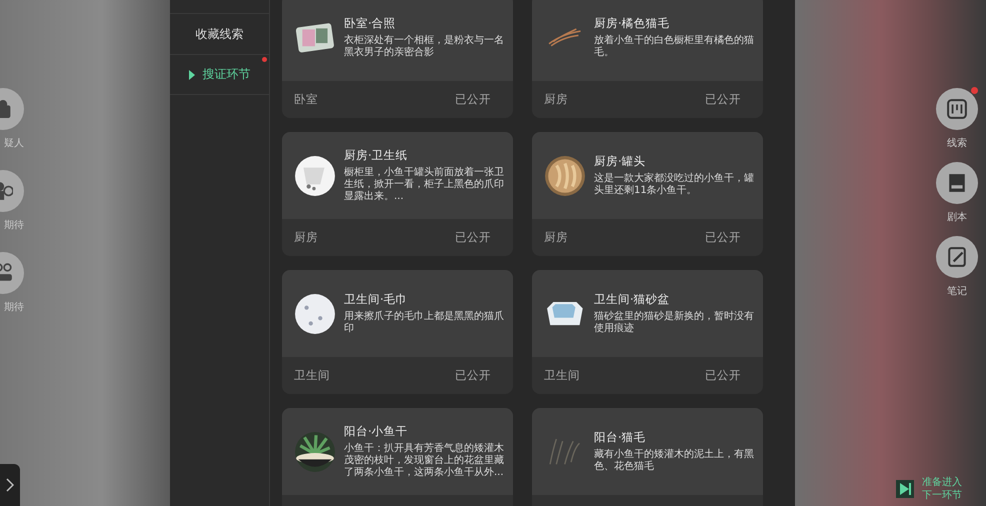  I want to click on clue-title: 卫生间·毛巾, so click(376, 299).